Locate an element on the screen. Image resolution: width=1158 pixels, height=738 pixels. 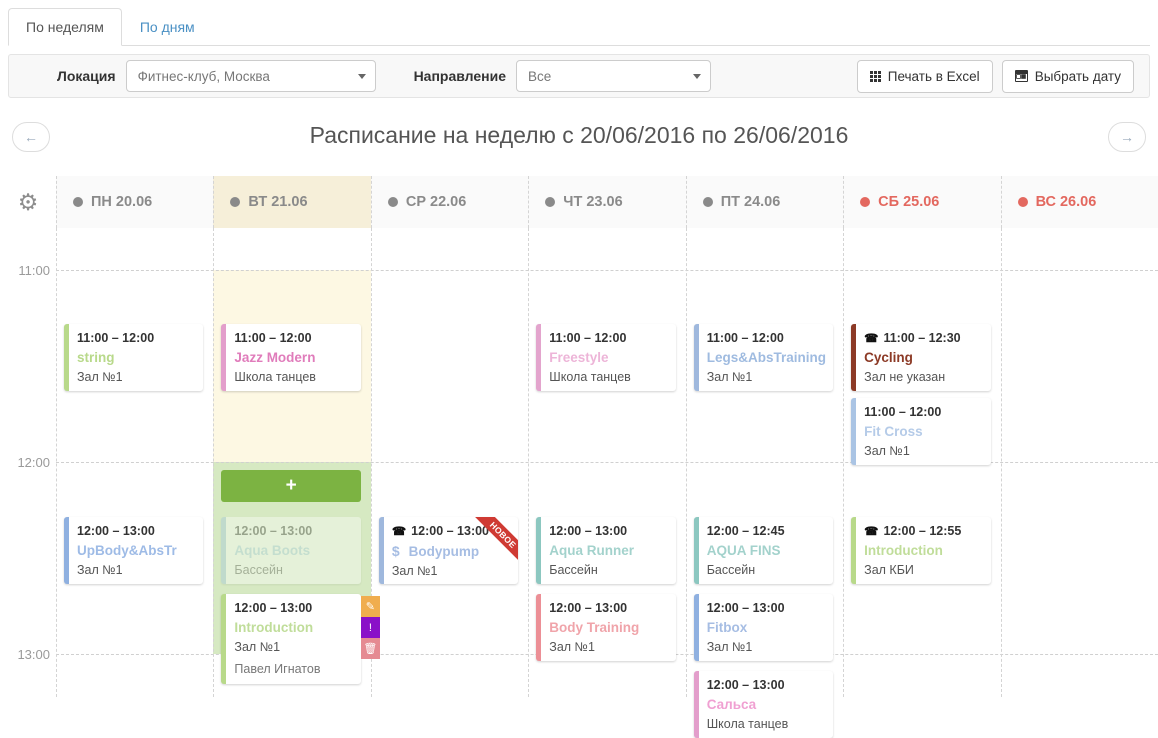
day-header-6: ВС 26.06 is located at coordinates (1079, 202).